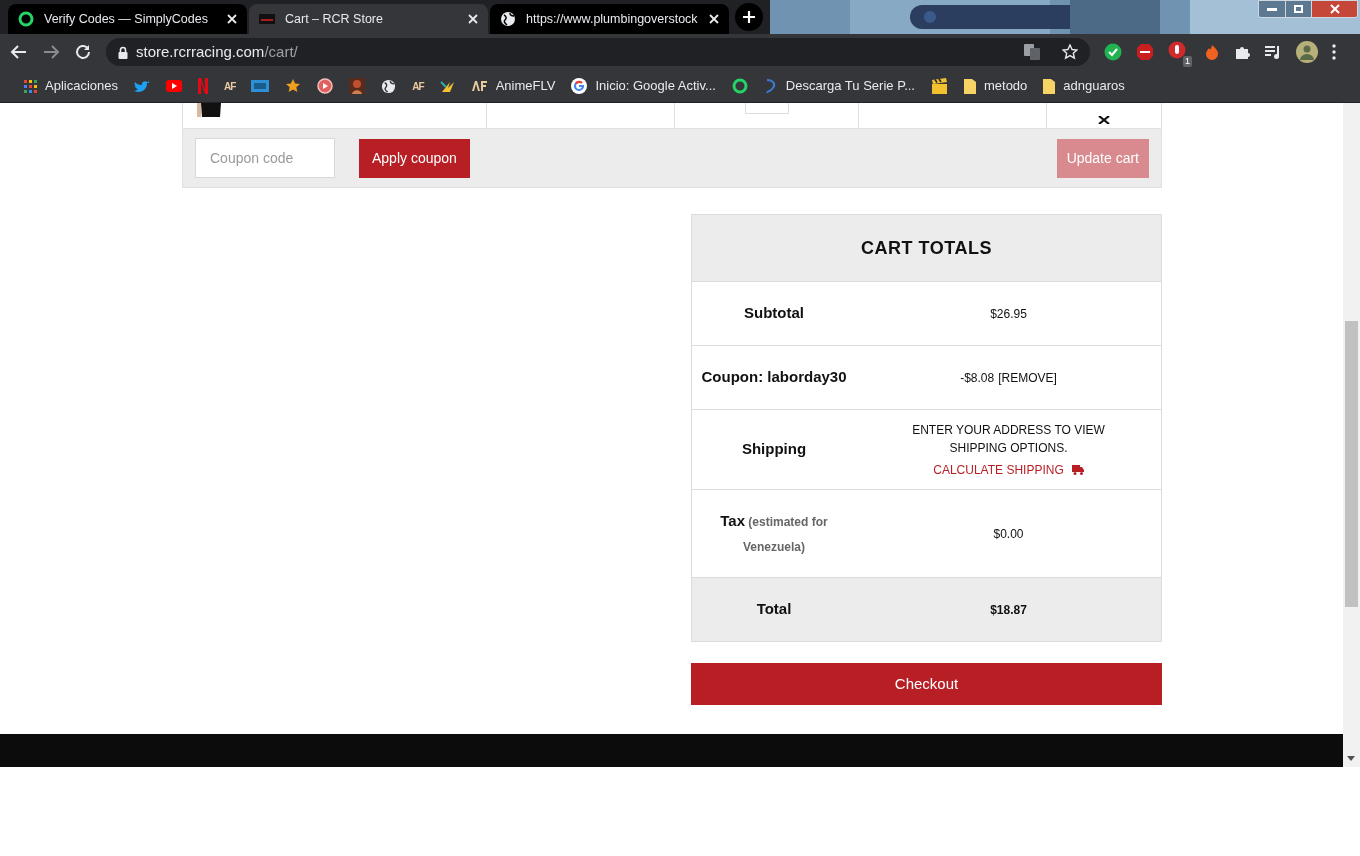 The image size is (1360, 856). I want to click on row-value: -$8.08, so click(977, 378).